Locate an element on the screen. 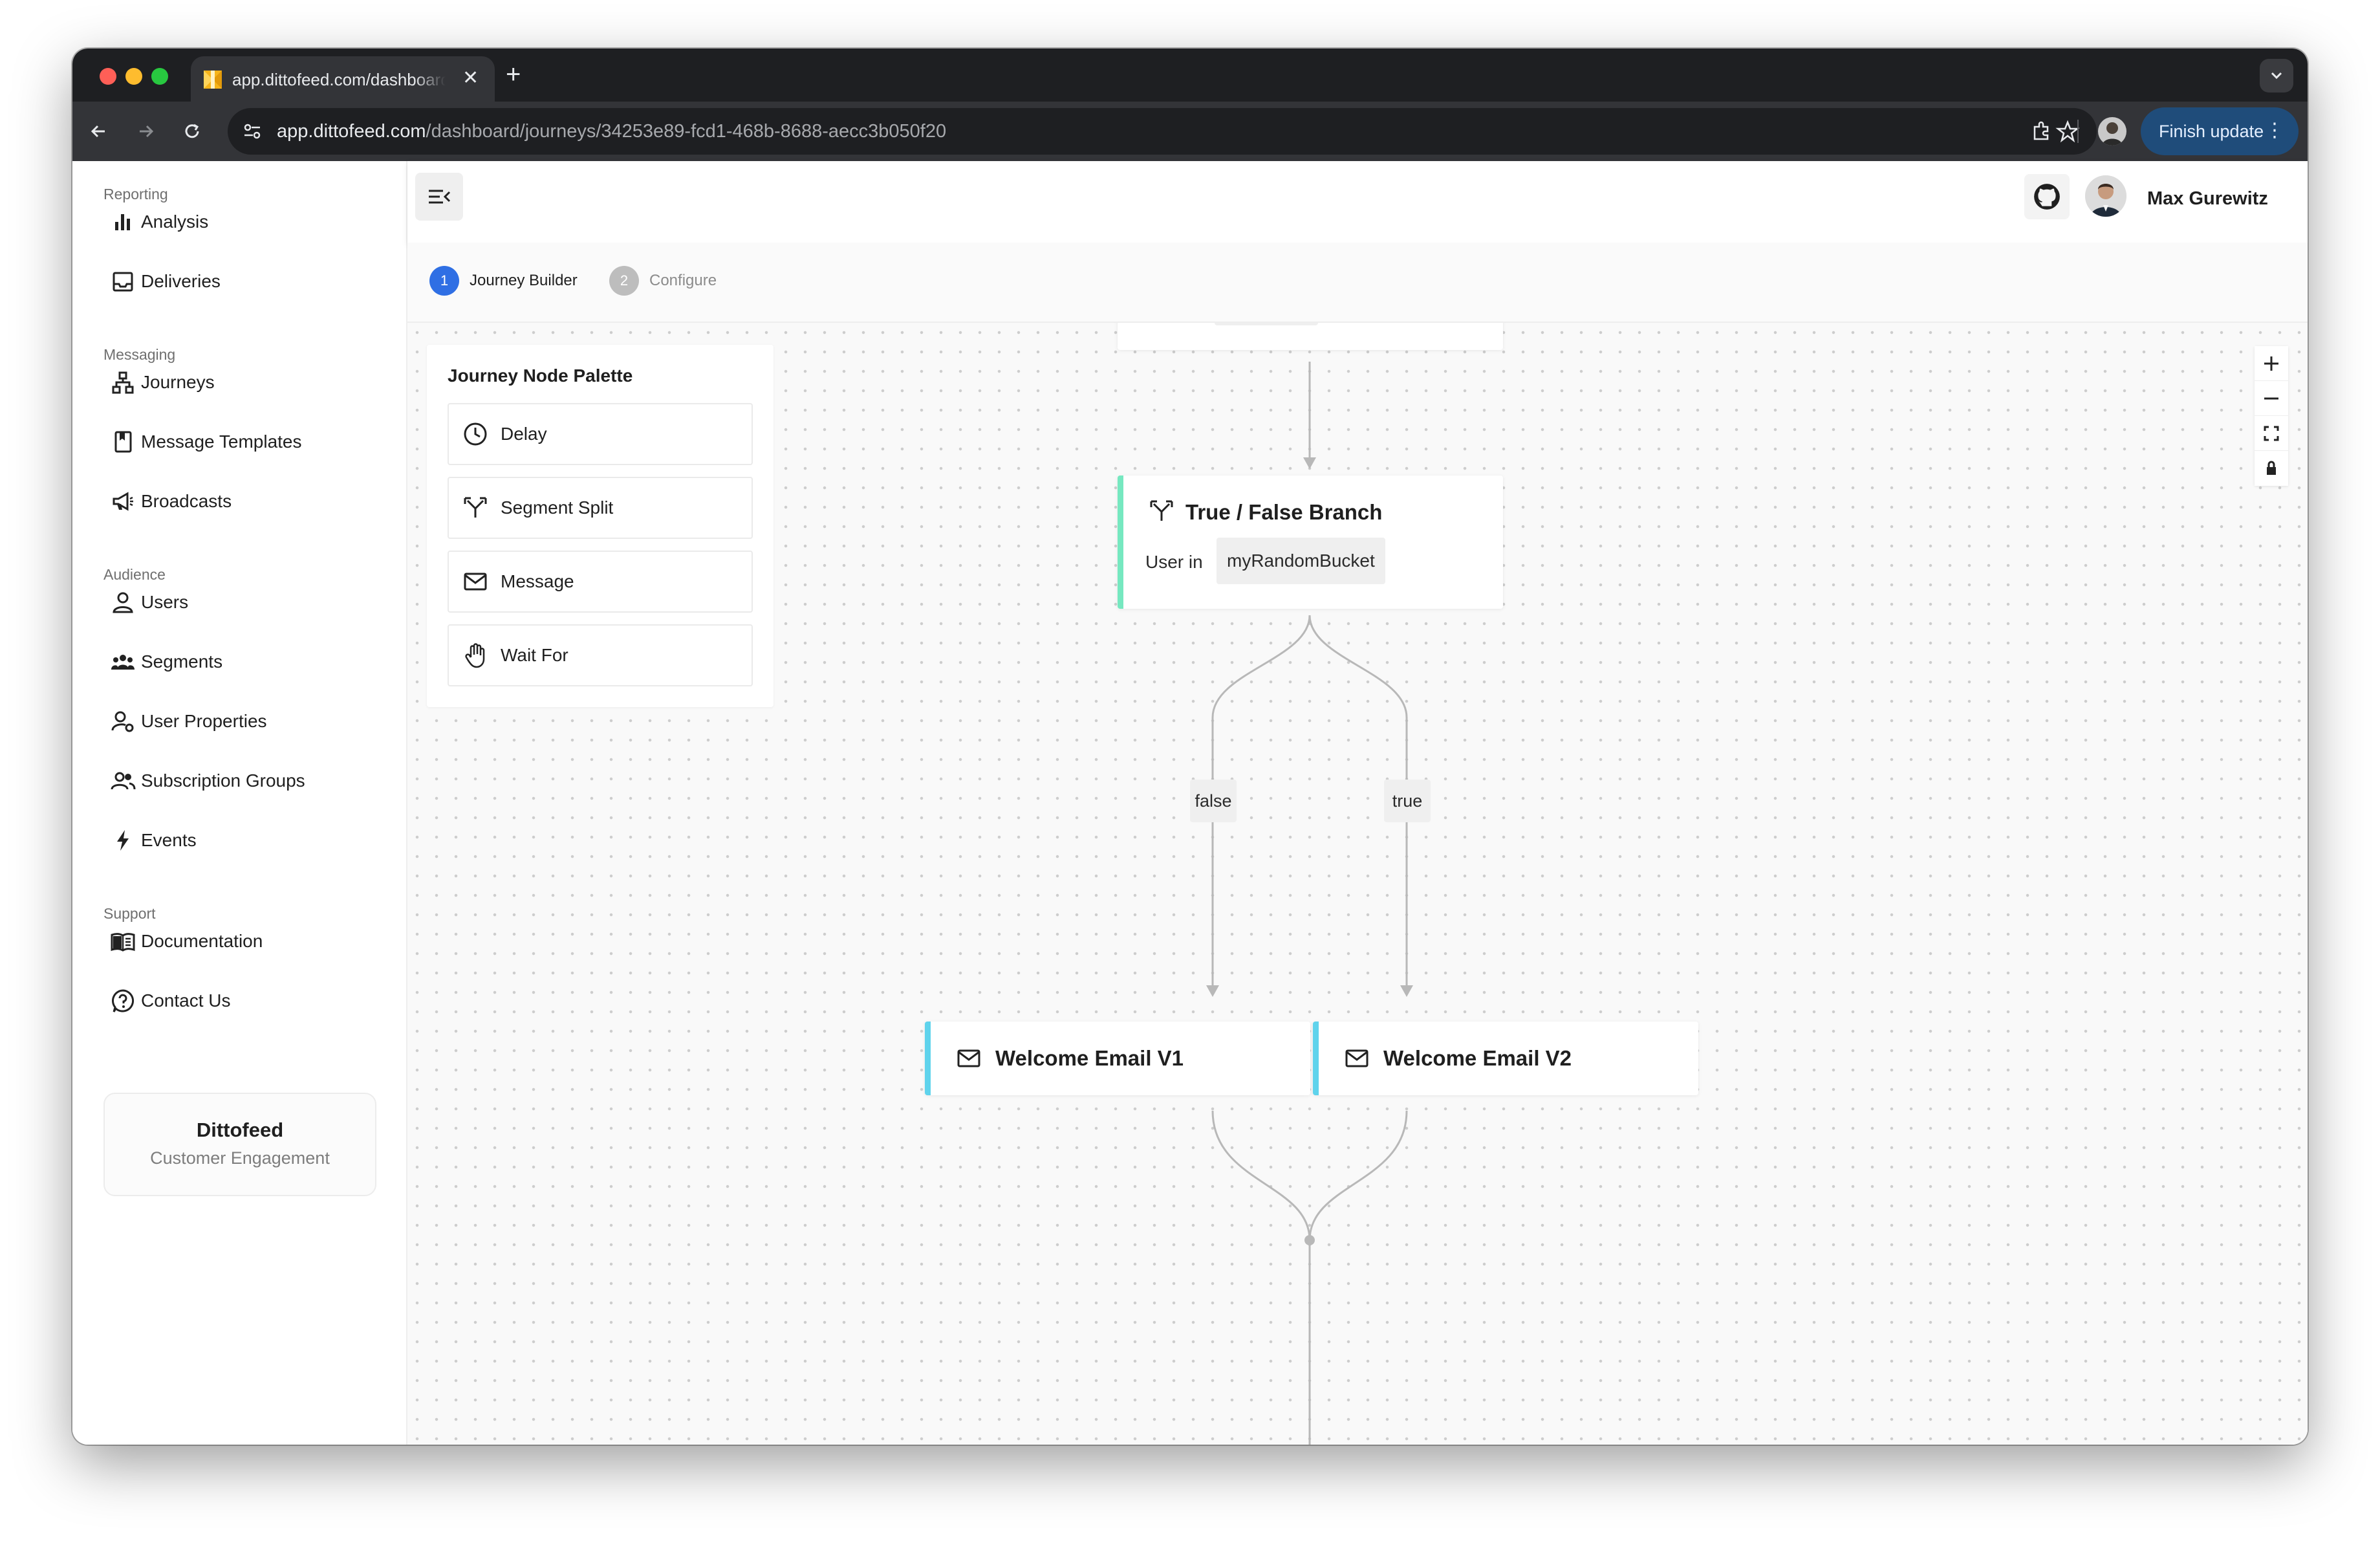 The image size is (2380, 1541). sidebar-item-users: Users is located at coordinates (239, 602).